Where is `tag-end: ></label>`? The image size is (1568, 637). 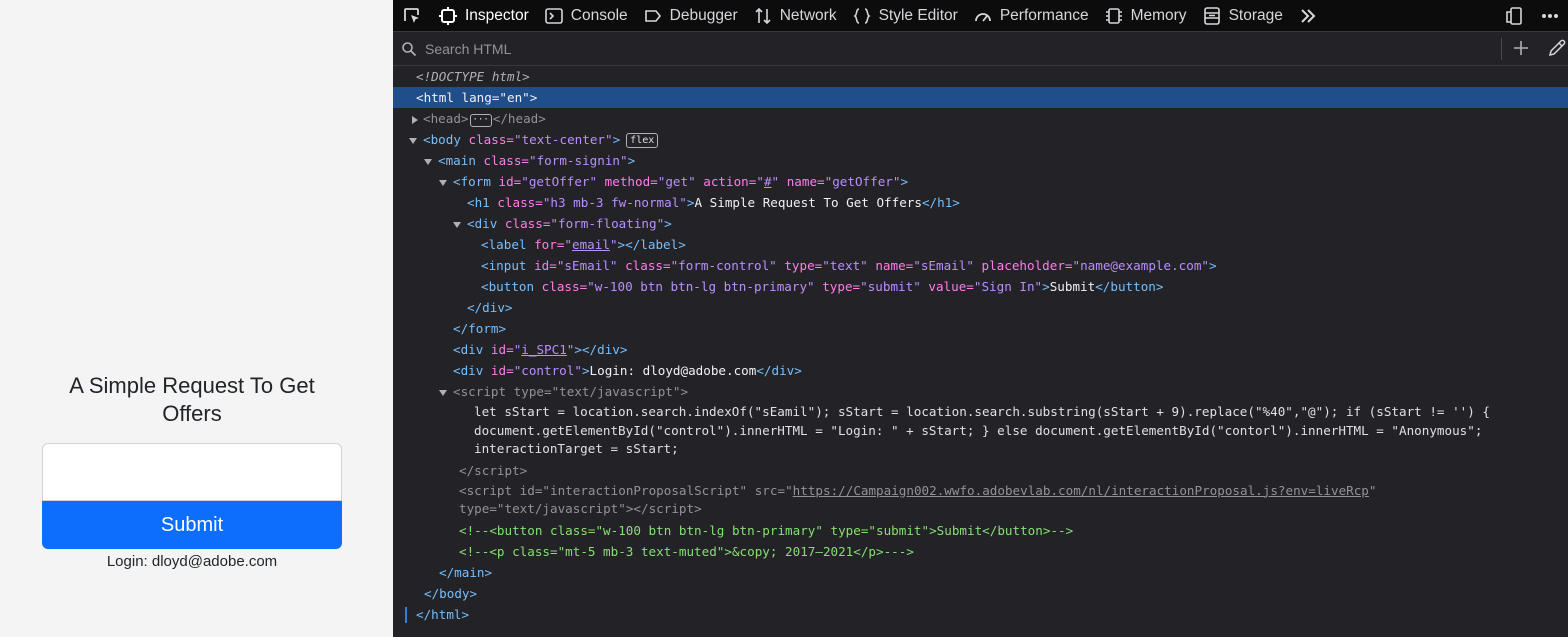 tag-end: ></label> is located at coordinates (651, 244).